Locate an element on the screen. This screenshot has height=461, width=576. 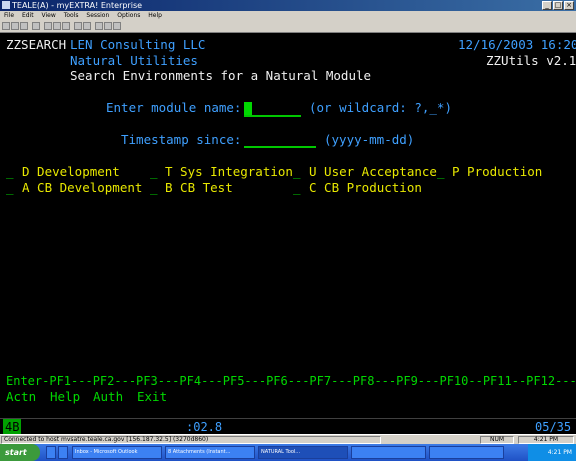
copy-icon is located at coordinates (57, 26).